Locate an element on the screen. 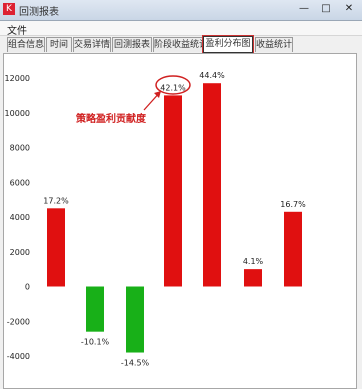  tab-stage-returns: 阶段收益统计 is located at coordinates (178, 44).